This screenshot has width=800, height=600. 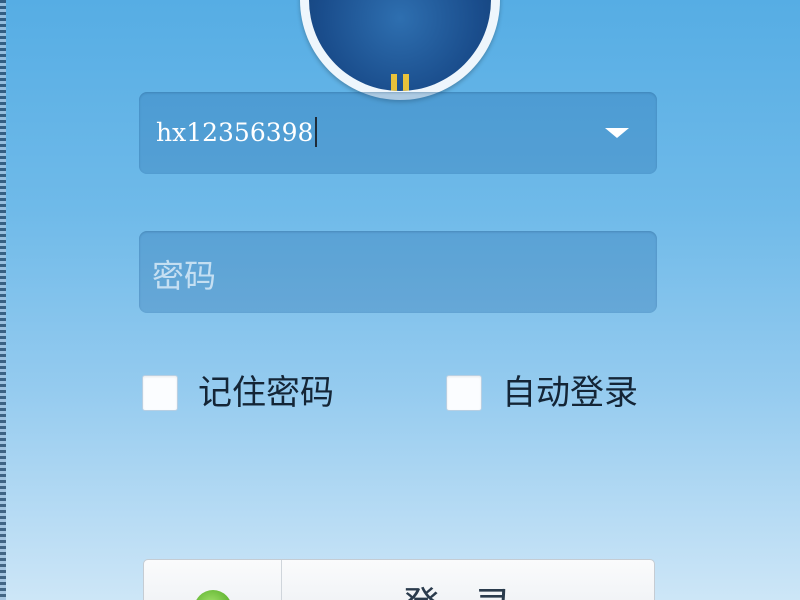 What do you see at coordinates (570, 393) in the screenshot?
I see `auto-login-label: 自动登录` at bounding box center [570, 393].